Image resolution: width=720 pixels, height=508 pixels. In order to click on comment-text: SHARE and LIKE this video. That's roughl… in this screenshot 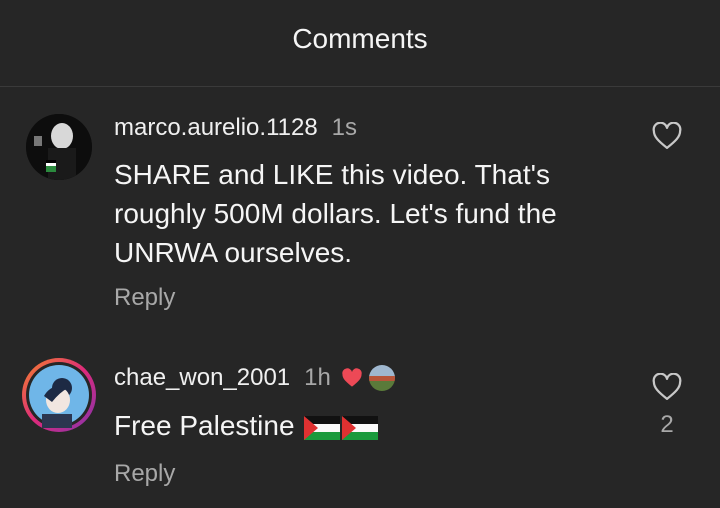, I will do `click(335, 213)`.